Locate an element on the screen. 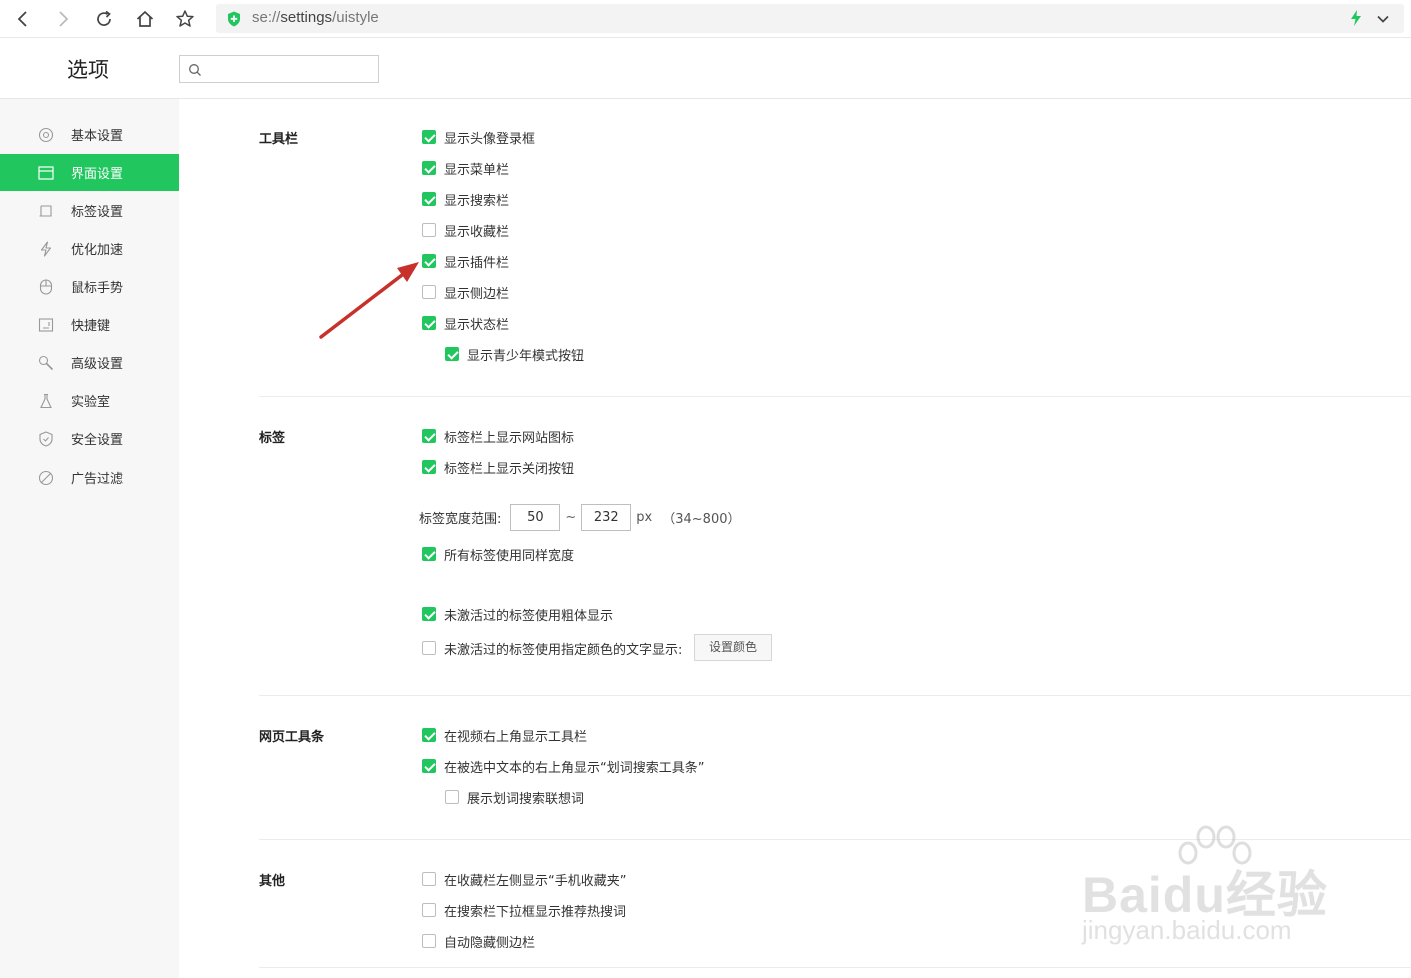  option-label: 标签栏上显示网站图标 is located at coordinates (509, 438).